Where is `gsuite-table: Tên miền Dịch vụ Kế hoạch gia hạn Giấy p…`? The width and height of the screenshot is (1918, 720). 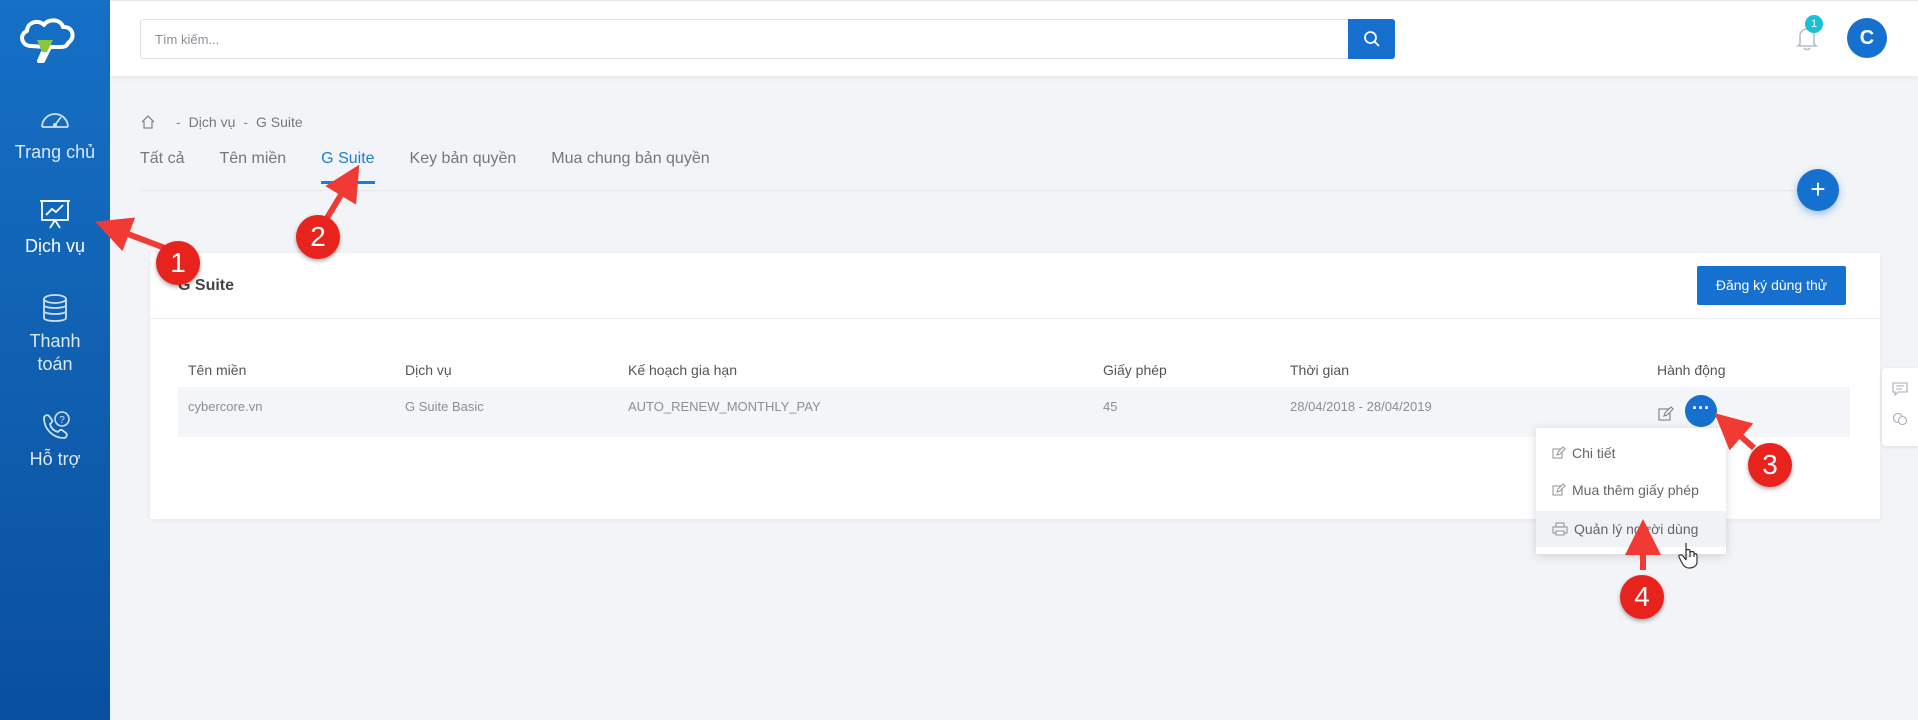
gsuite-table: Tên miền Dịch vụ Kế hoạch gia hạn Giấy p… is located at coordinates (1014, 395).